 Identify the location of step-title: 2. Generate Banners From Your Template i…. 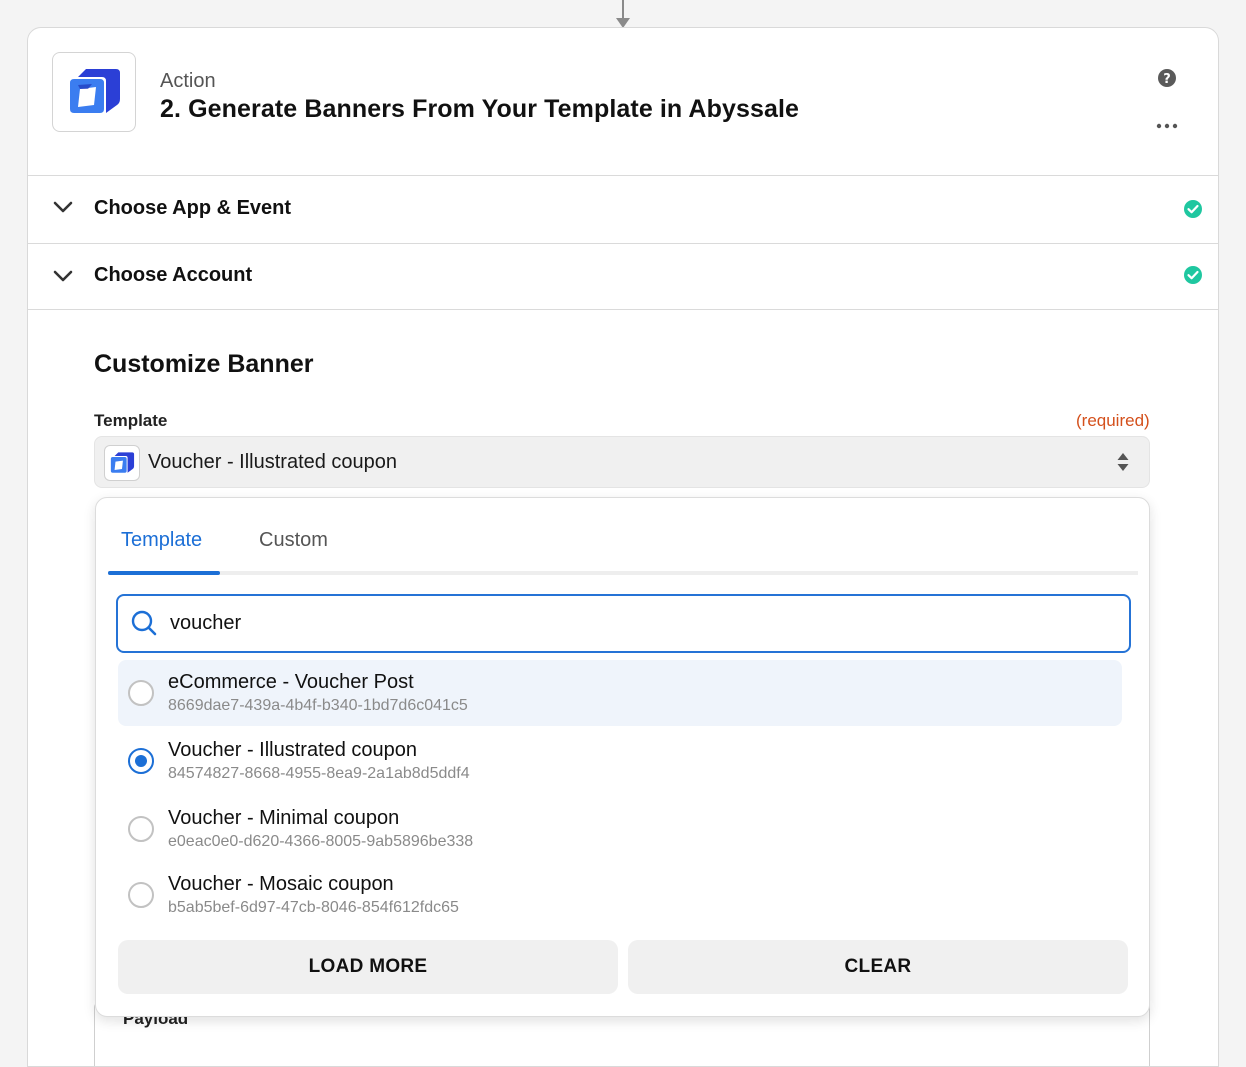
(480, 109).